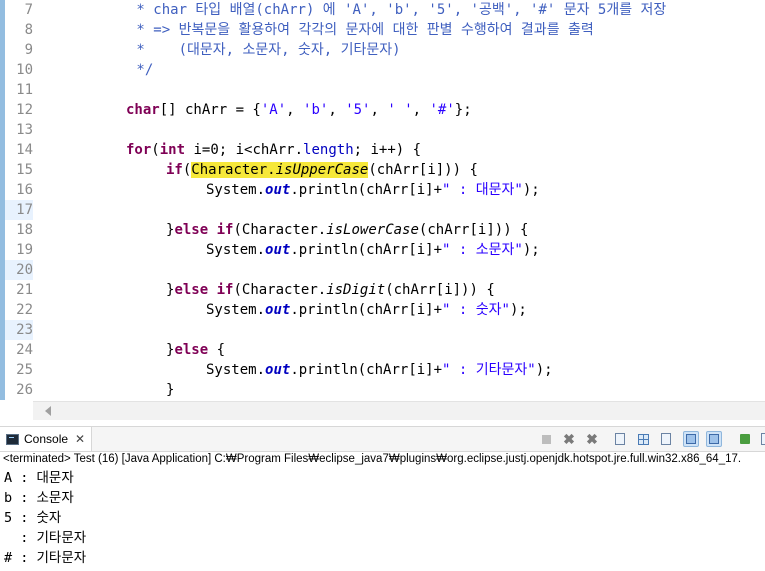  I want to click on code-text: ; i++) {, so click(387, 150).